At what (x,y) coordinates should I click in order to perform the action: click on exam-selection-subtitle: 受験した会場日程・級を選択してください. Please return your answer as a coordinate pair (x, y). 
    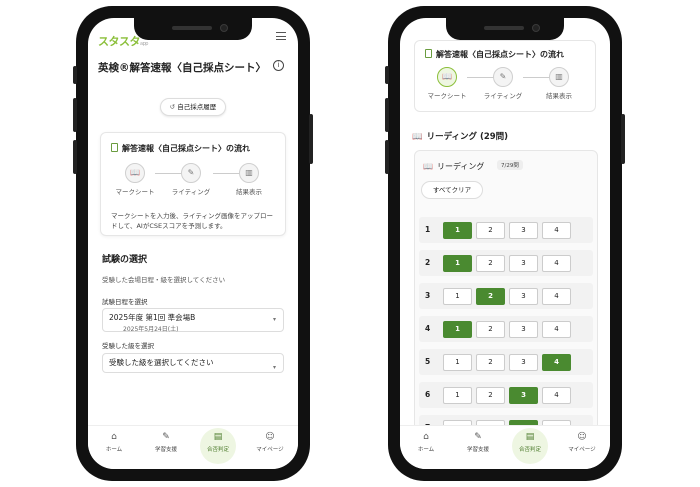
    Looking at the image, I should click on (164, 280).